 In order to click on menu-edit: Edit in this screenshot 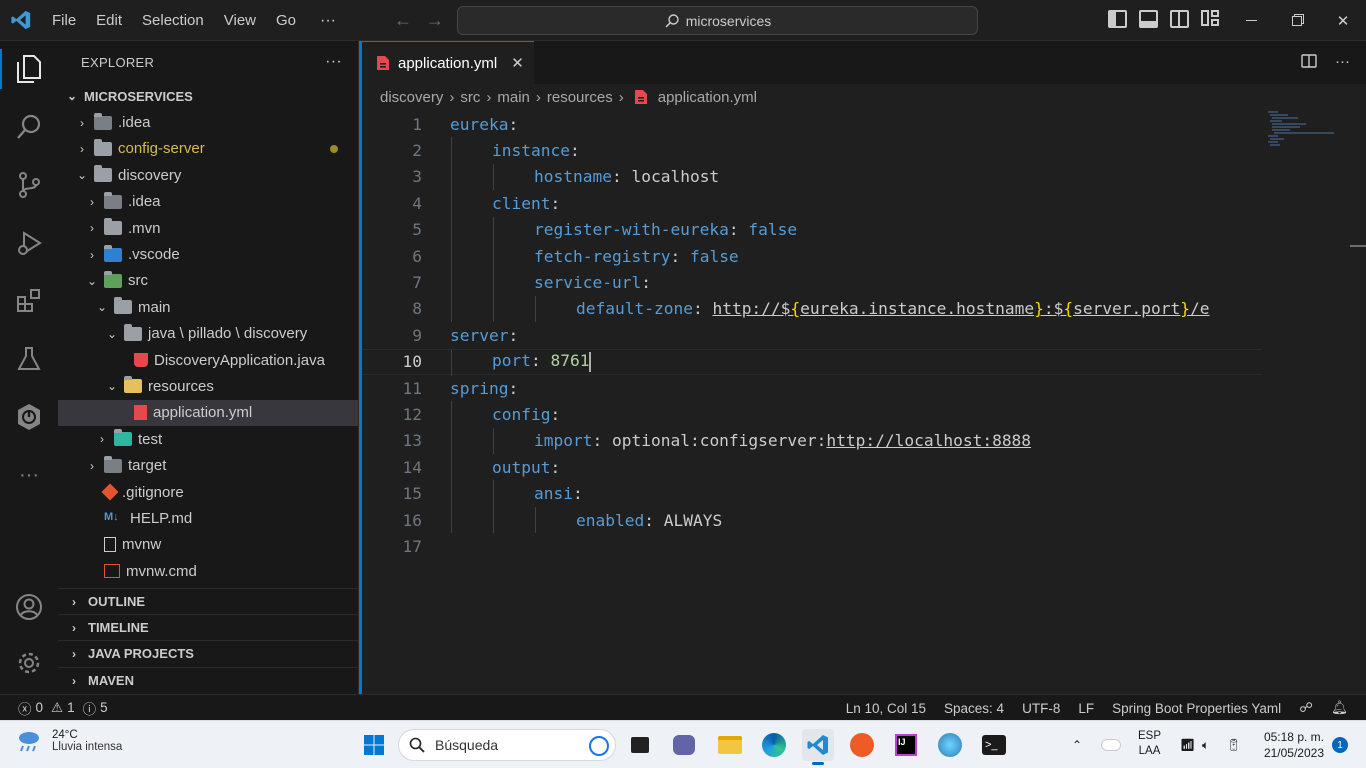, I will do `click(109, 20)`.